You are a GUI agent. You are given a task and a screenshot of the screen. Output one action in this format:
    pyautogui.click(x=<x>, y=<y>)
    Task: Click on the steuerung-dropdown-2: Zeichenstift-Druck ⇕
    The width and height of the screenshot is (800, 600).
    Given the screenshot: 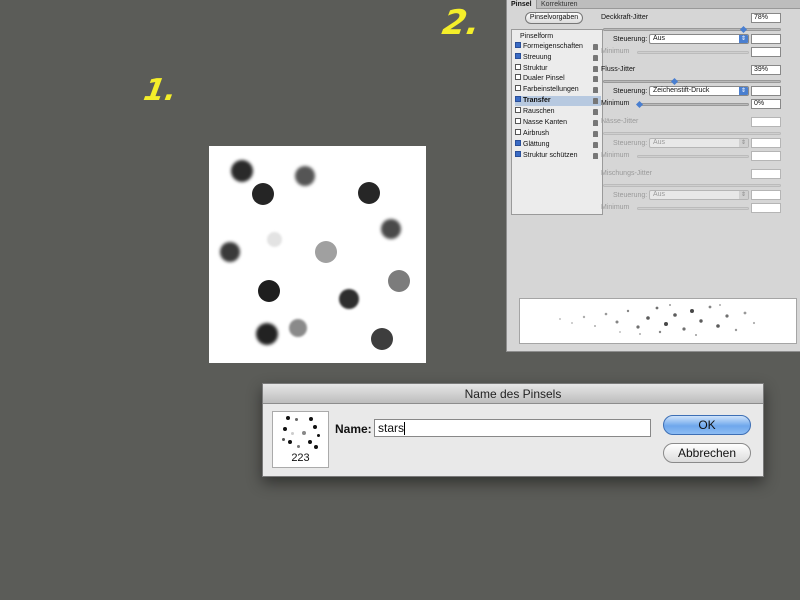 What is the action you would take?
    pyautogui.click(x=699, y=91)
    